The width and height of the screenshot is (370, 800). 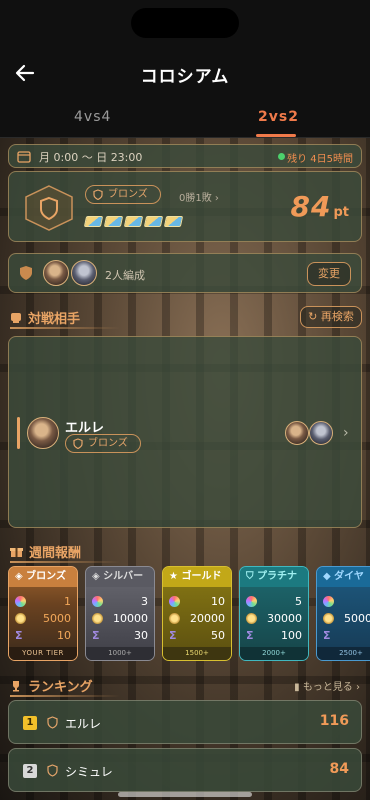 I want to click on reward-value: 30000, so click(x=284, y=618).